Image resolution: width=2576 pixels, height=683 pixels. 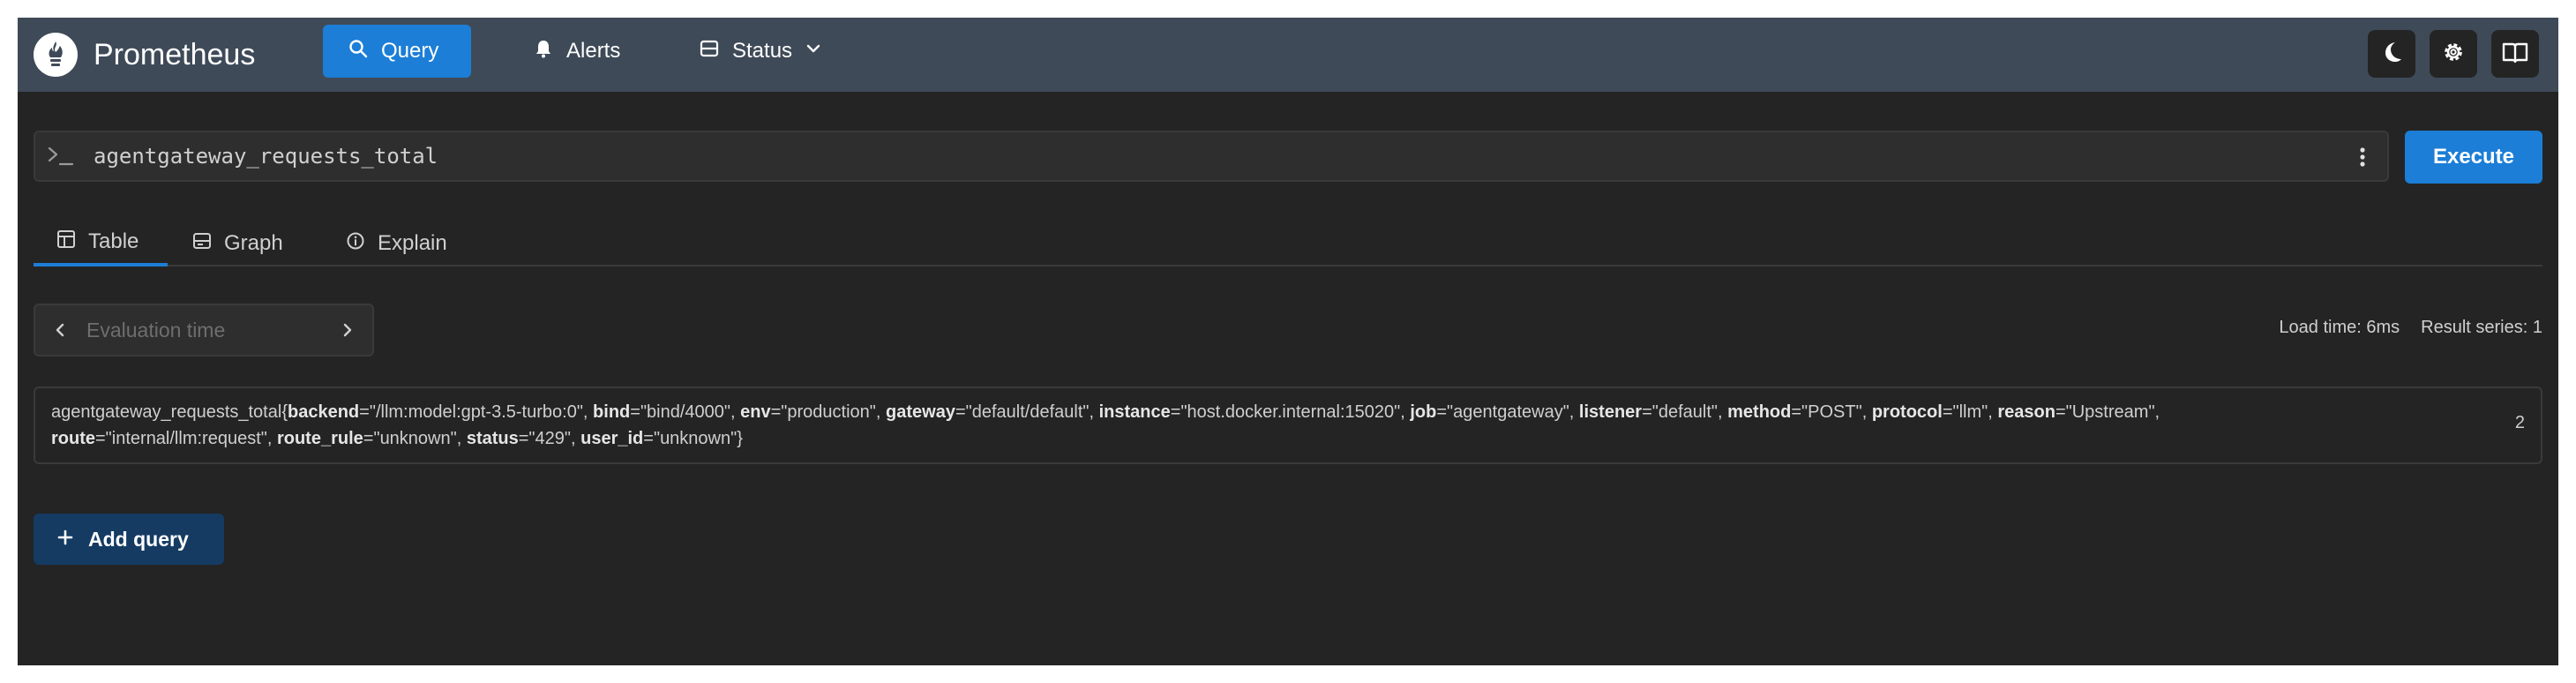 I want to click on series-label-value: llm, so click(x=1970, y=412).